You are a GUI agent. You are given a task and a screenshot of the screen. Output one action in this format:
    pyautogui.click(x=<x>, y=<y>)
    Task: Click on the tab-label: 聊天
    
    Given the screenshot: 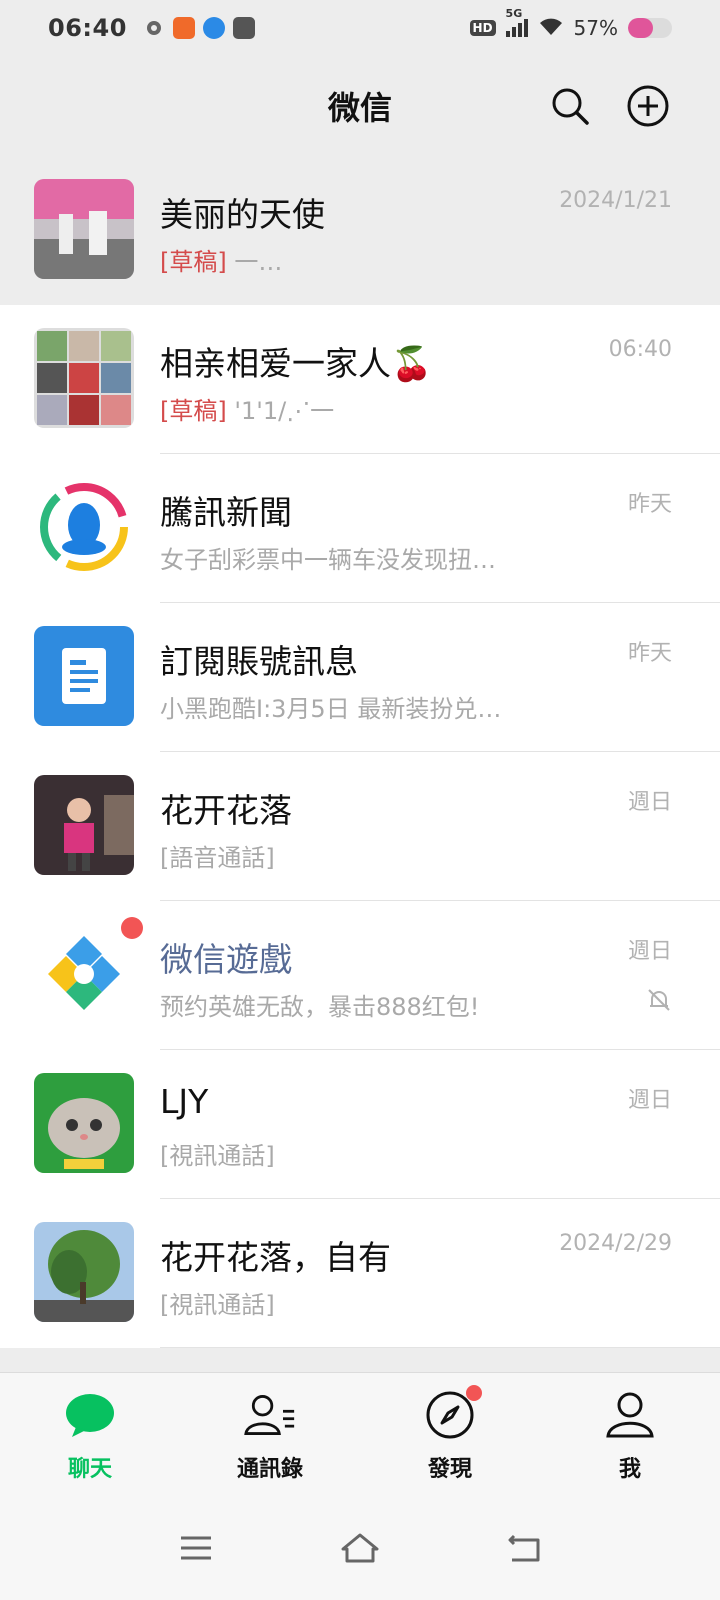 What is the action you would take?
    pyautogui.click(x=89, y=1469)
    